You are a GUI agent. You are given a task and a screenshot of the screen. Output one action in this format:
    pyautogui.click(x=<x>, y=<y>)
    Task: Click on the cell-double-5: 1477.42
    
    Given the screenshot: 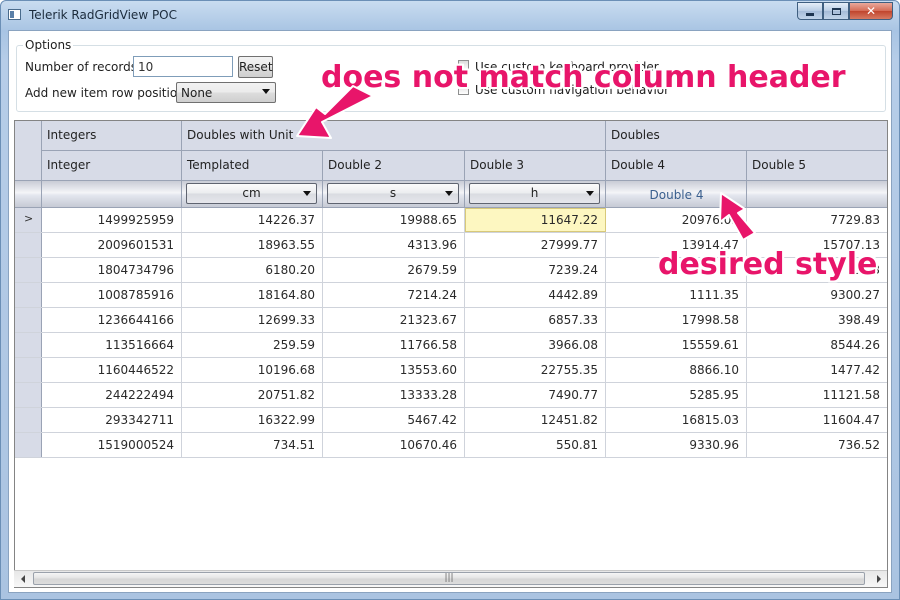 What is the action you would take?
    pyautogui.click(x=817, y=370)
    